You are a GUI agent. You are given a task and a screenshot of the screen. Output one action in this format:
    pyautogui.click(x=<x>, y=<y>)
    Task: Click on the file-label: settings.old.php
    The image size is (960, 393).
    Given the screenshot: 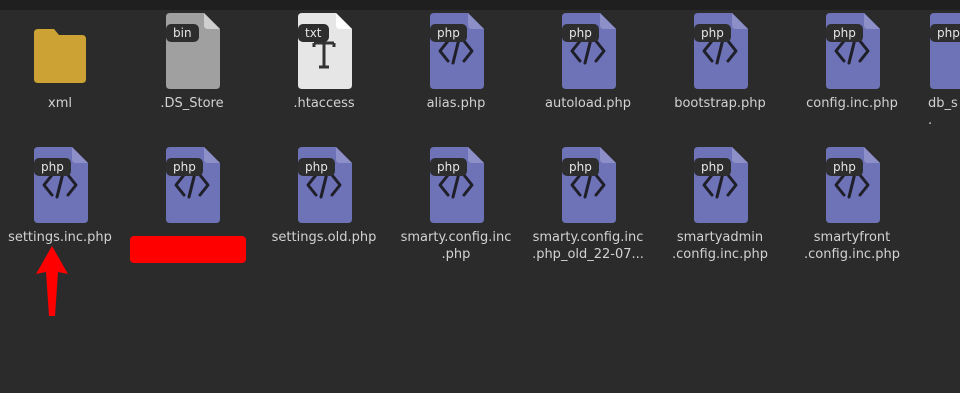 What is the action you would take?
    pyautogui.click(x=324, y=237)
    